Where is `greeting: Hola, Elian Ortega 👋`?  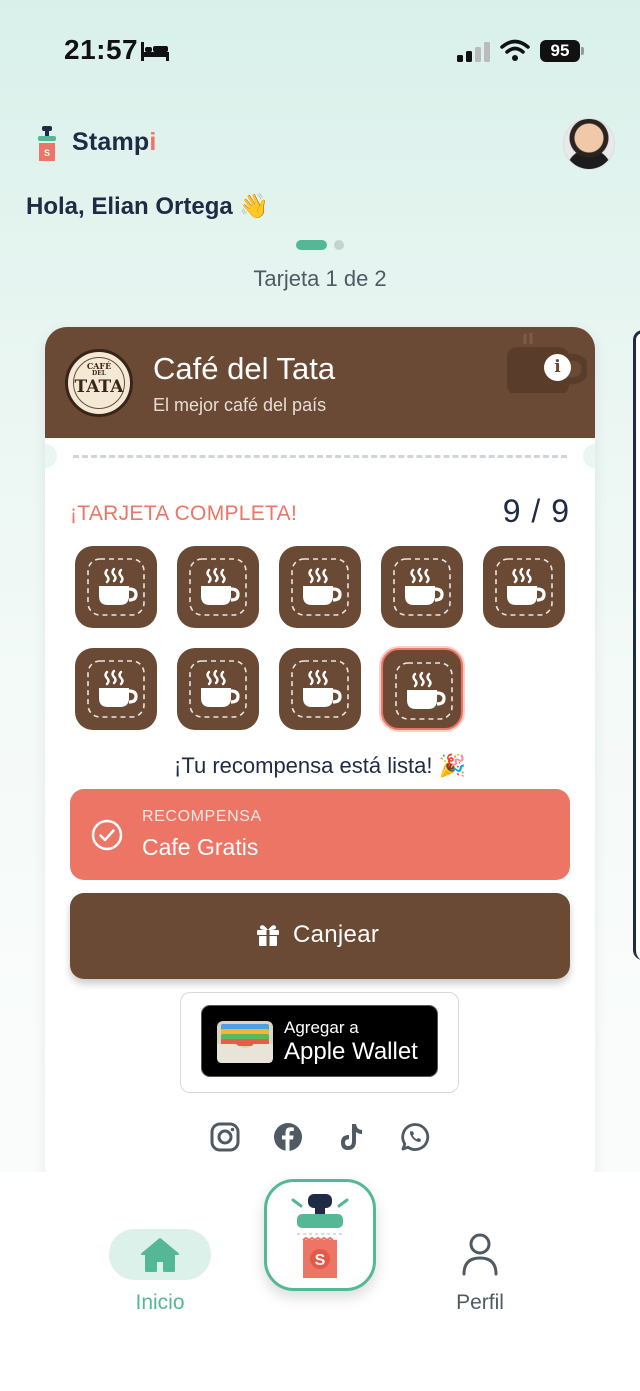 greeting: Hola, Elian Ortega 👋 is located at coordinates (148, 206).